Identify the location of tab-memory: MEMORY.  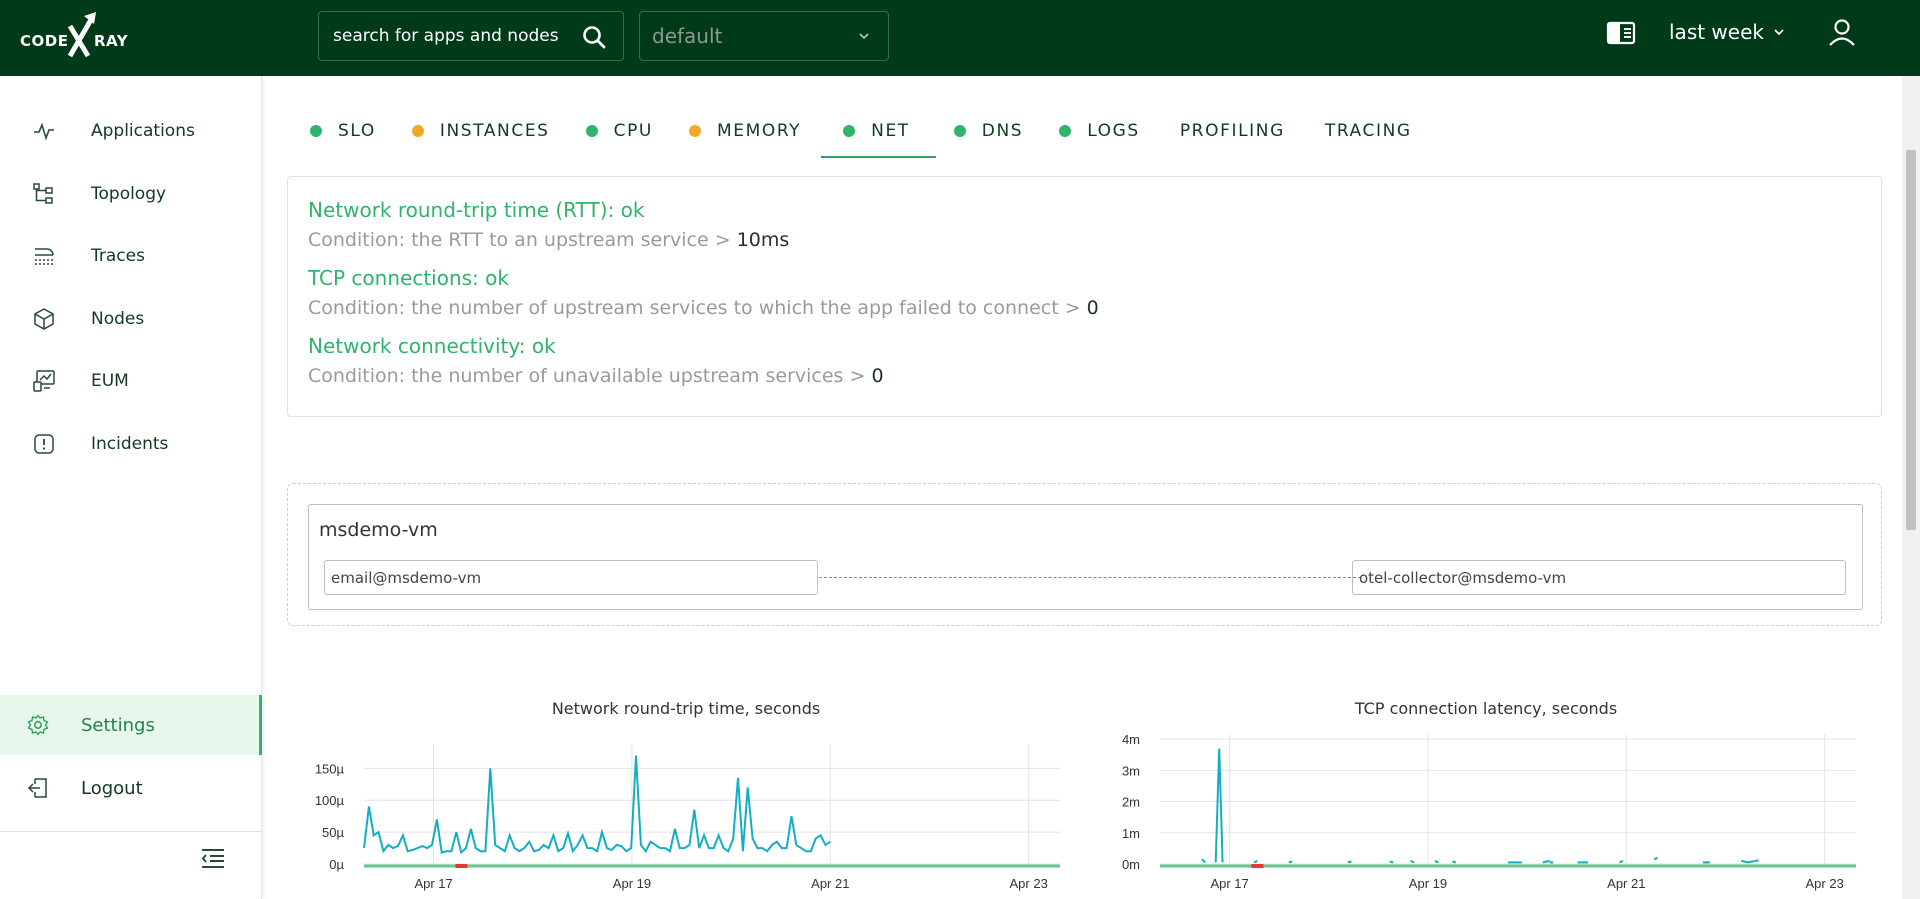
(745, 131).